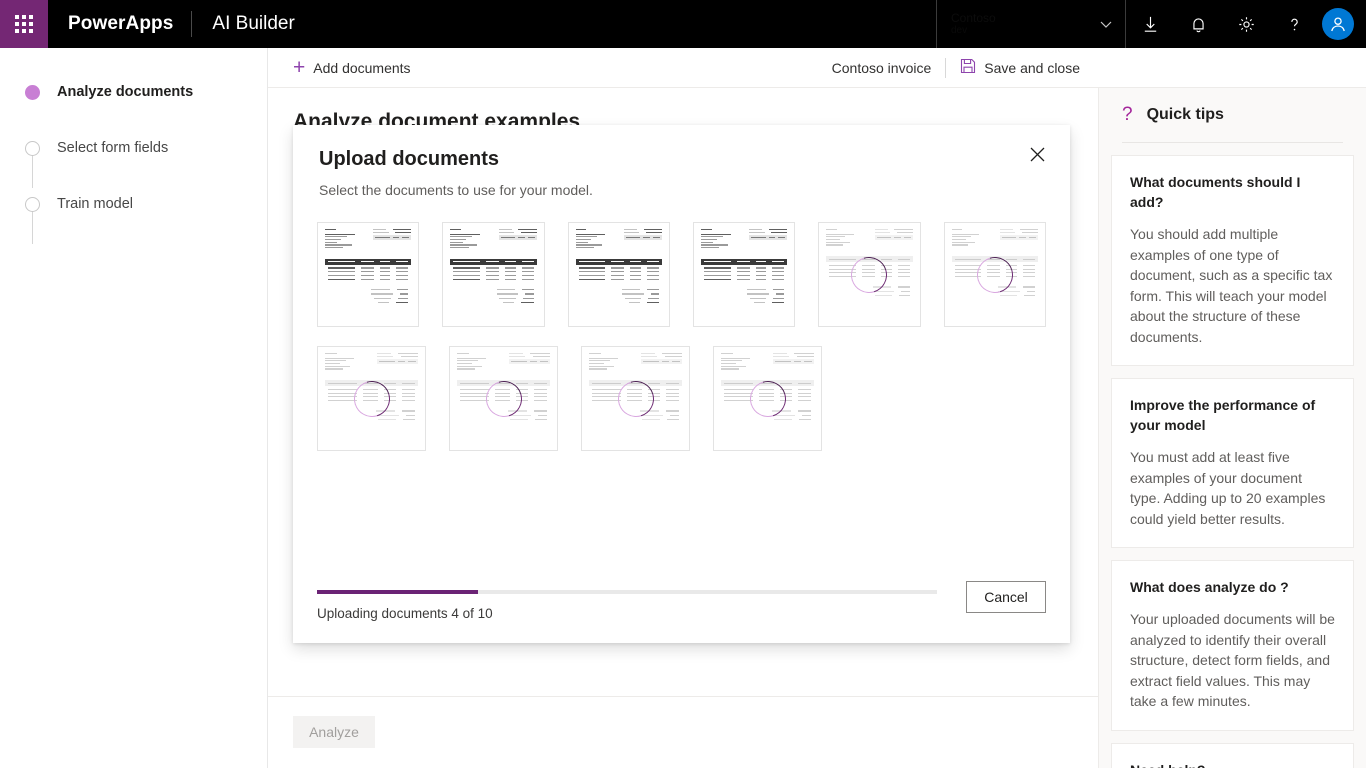 The height and width of the screenshot is (768, 1366). I want to click on close-icon, so click(1037, 156).